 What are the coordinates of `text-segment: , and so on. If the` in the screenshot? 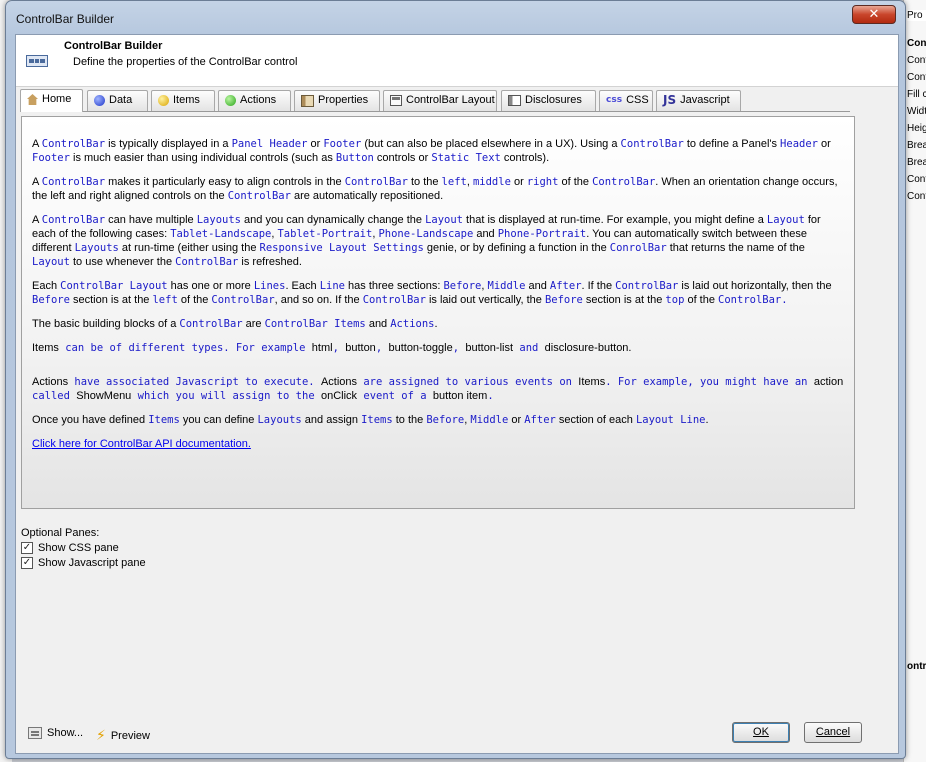 It's located at (318, 300).